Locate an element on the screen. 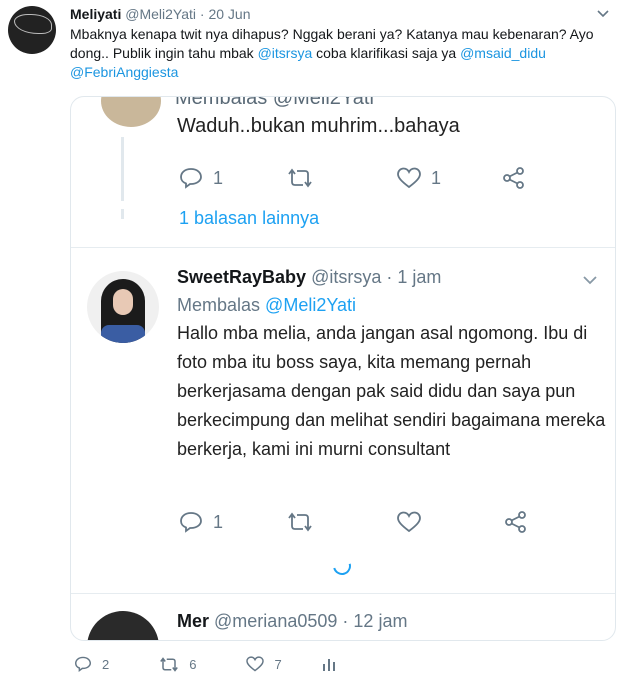 The height and width of the screenshot is (680, 623). reply-button: 2 is located at coordinates (91, 664).